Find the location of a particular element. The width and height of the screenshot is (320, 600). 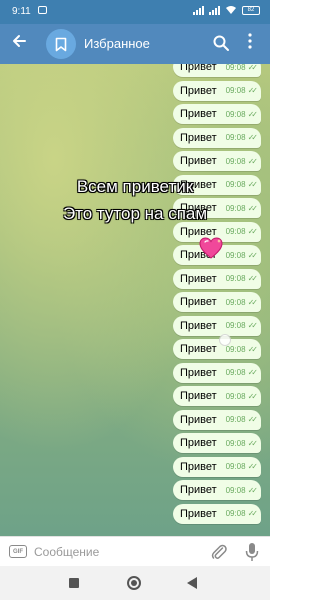

chat-notification-icon is located at coordinates (42, 10).